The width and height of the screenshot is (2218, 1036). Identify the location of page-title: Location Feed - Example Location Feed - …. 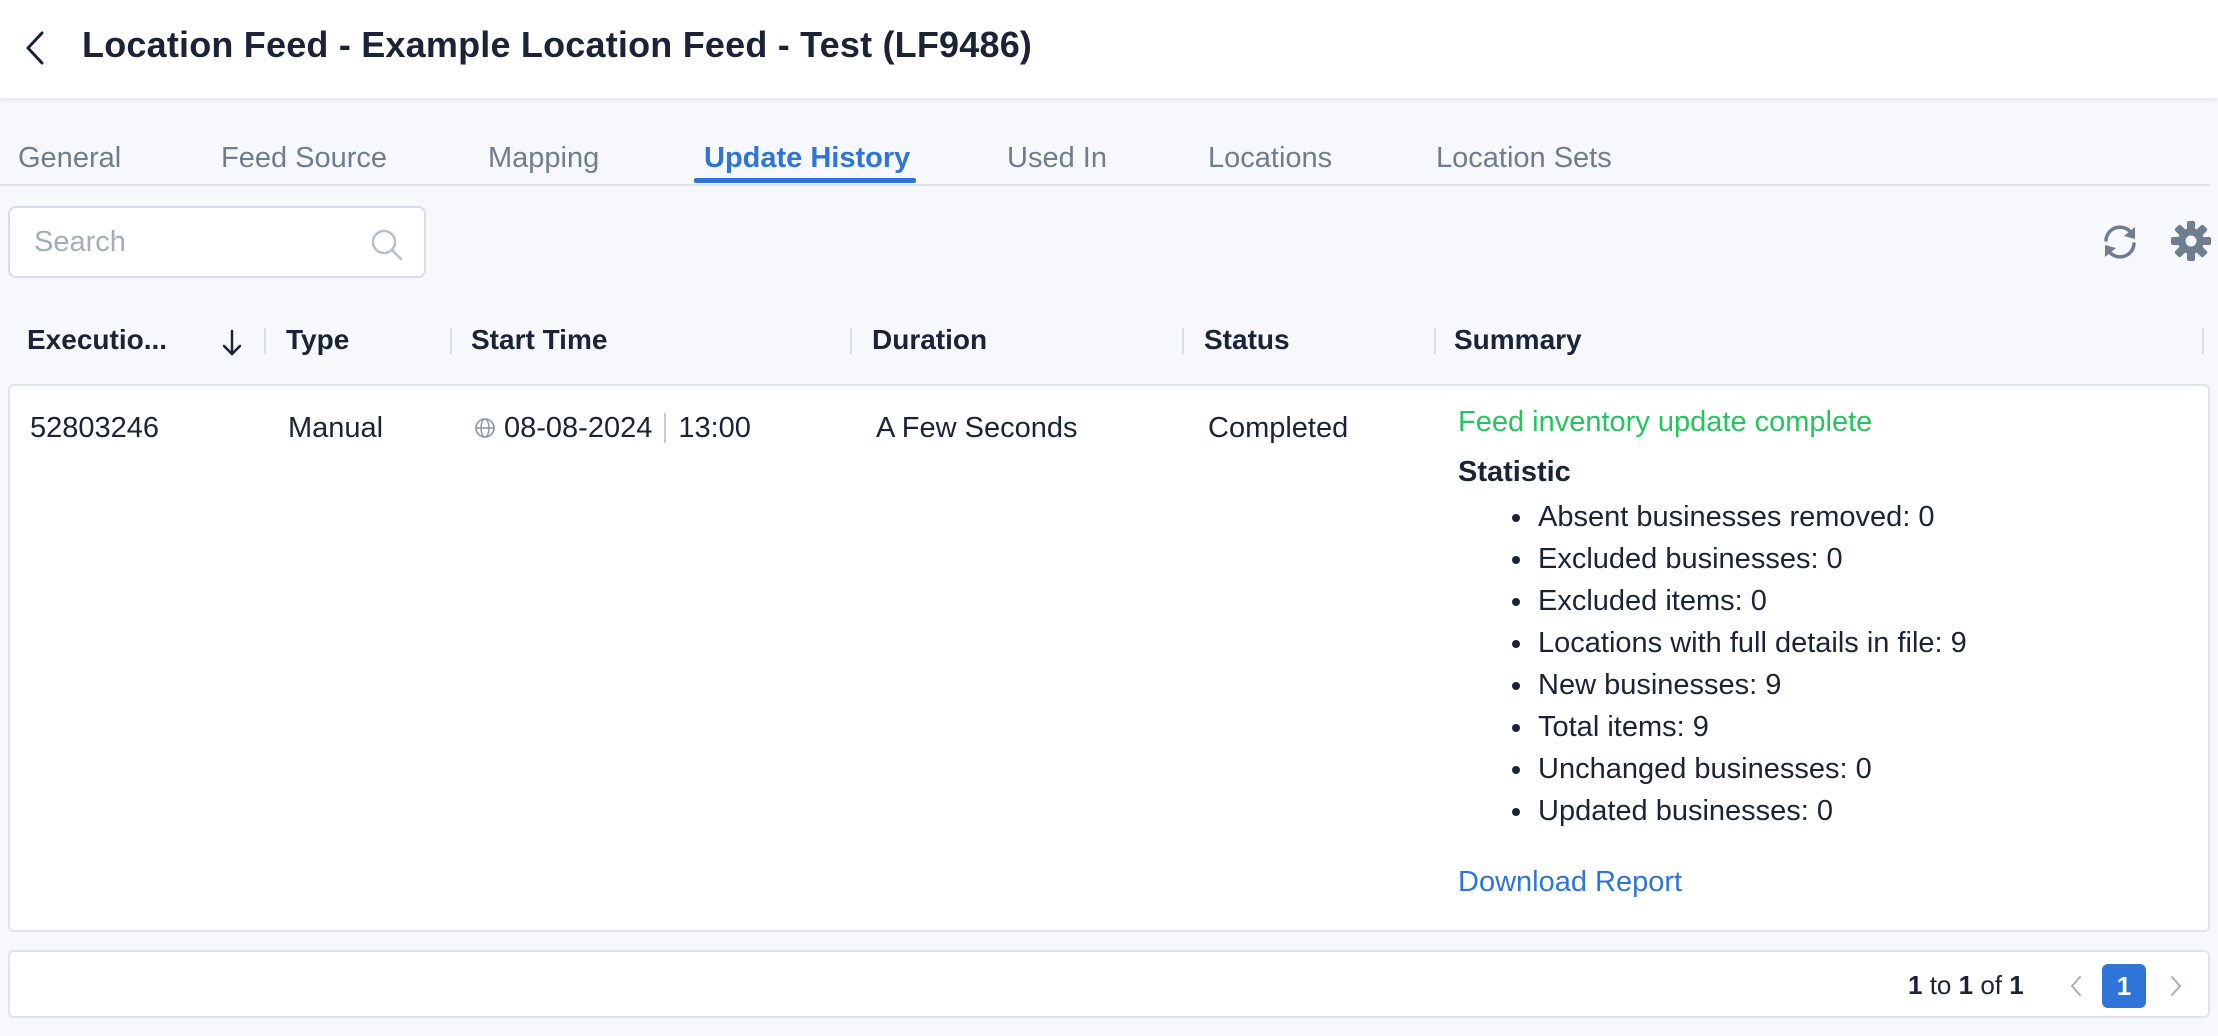
(557, 44).